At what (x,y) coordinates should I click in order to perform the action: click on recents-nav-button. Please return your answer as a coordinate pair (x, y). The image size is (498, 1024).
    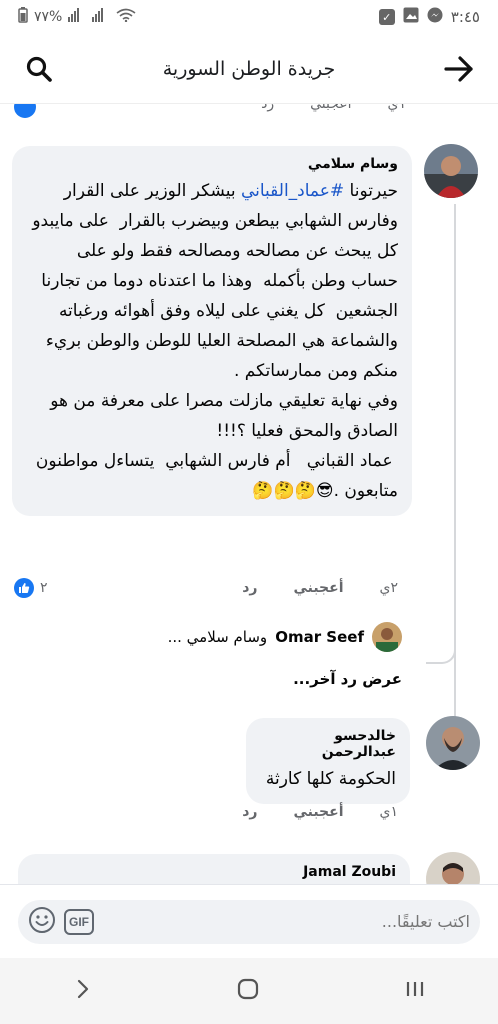
    Looking at the image, I should click on (415, 991).